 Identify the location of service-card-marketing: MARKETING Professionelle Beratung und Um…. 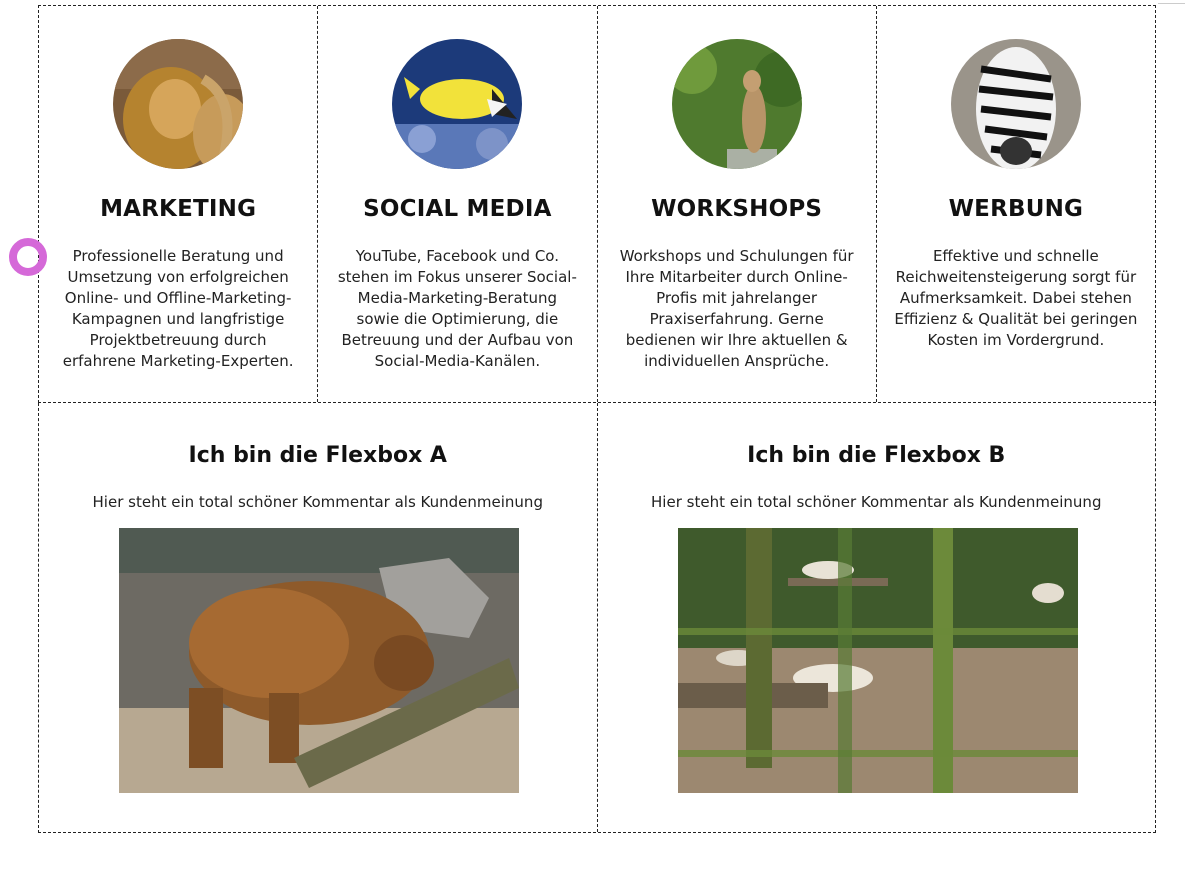
(179, 204).